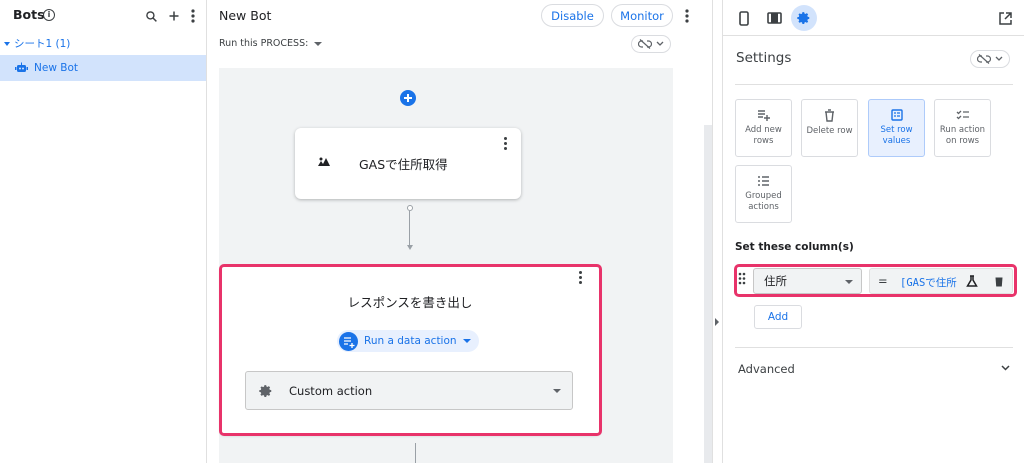 The image size is (1024, 463). What do you see at coordinates (103, 68) in the screenshot?
I see `bot-list-item: New Bot` at bounding box center [103, 68].